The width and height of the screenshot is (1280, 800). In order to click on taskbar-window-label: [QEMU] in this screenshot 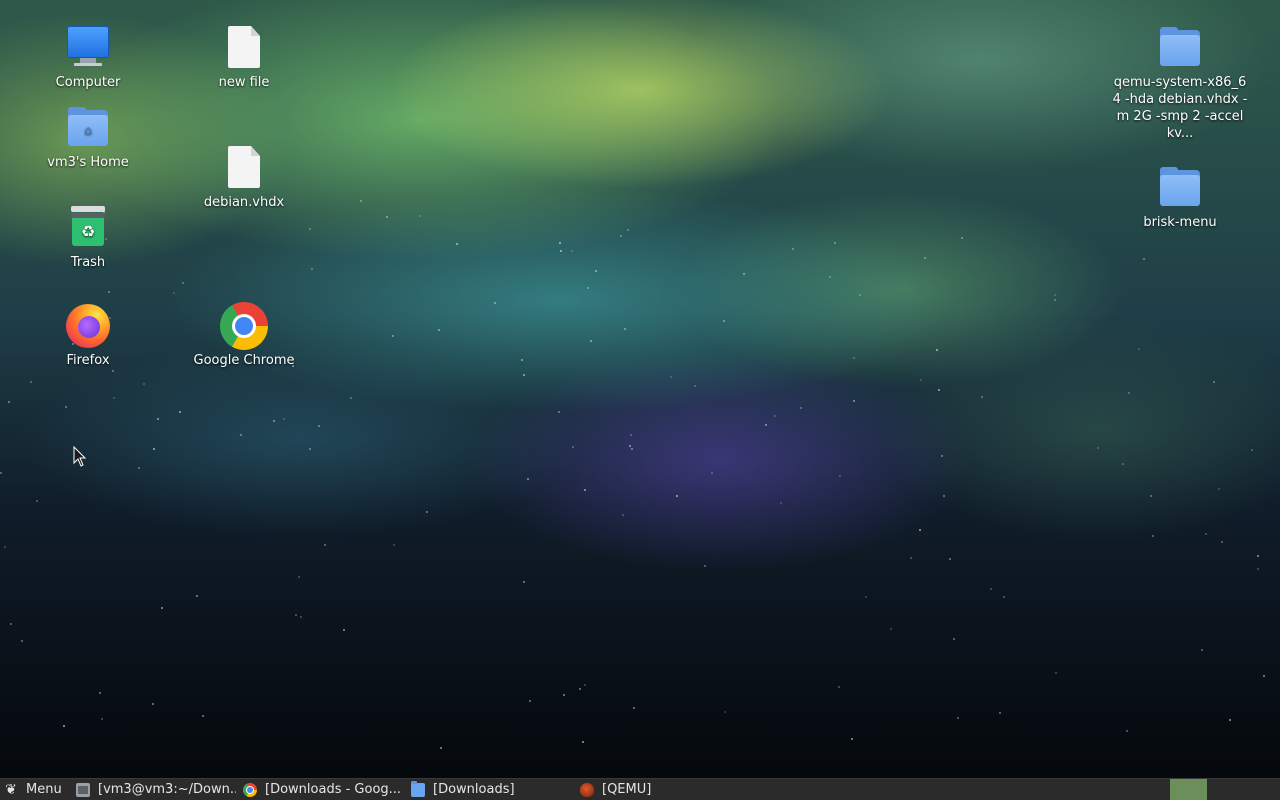, I will do `click(627, 789)`.